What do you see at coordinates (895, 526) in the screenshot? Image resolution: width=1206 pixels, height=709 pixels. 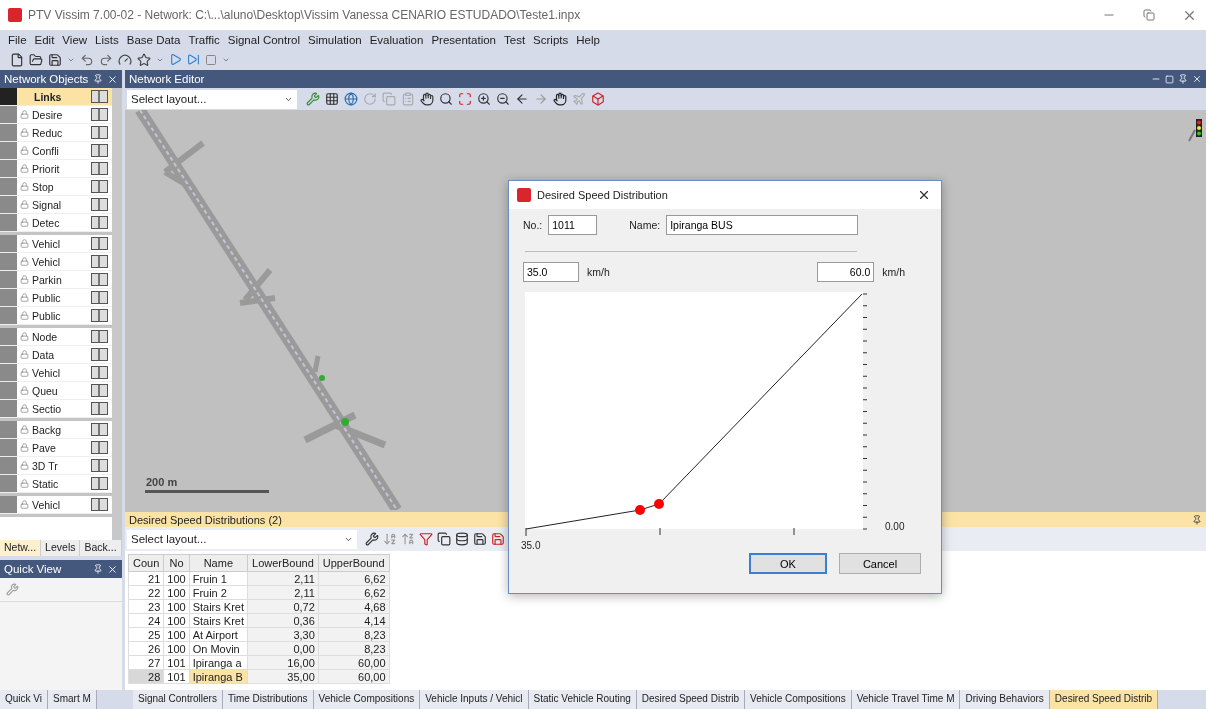 I see `axis-label: 0.00` at bounding box center [895, 526].